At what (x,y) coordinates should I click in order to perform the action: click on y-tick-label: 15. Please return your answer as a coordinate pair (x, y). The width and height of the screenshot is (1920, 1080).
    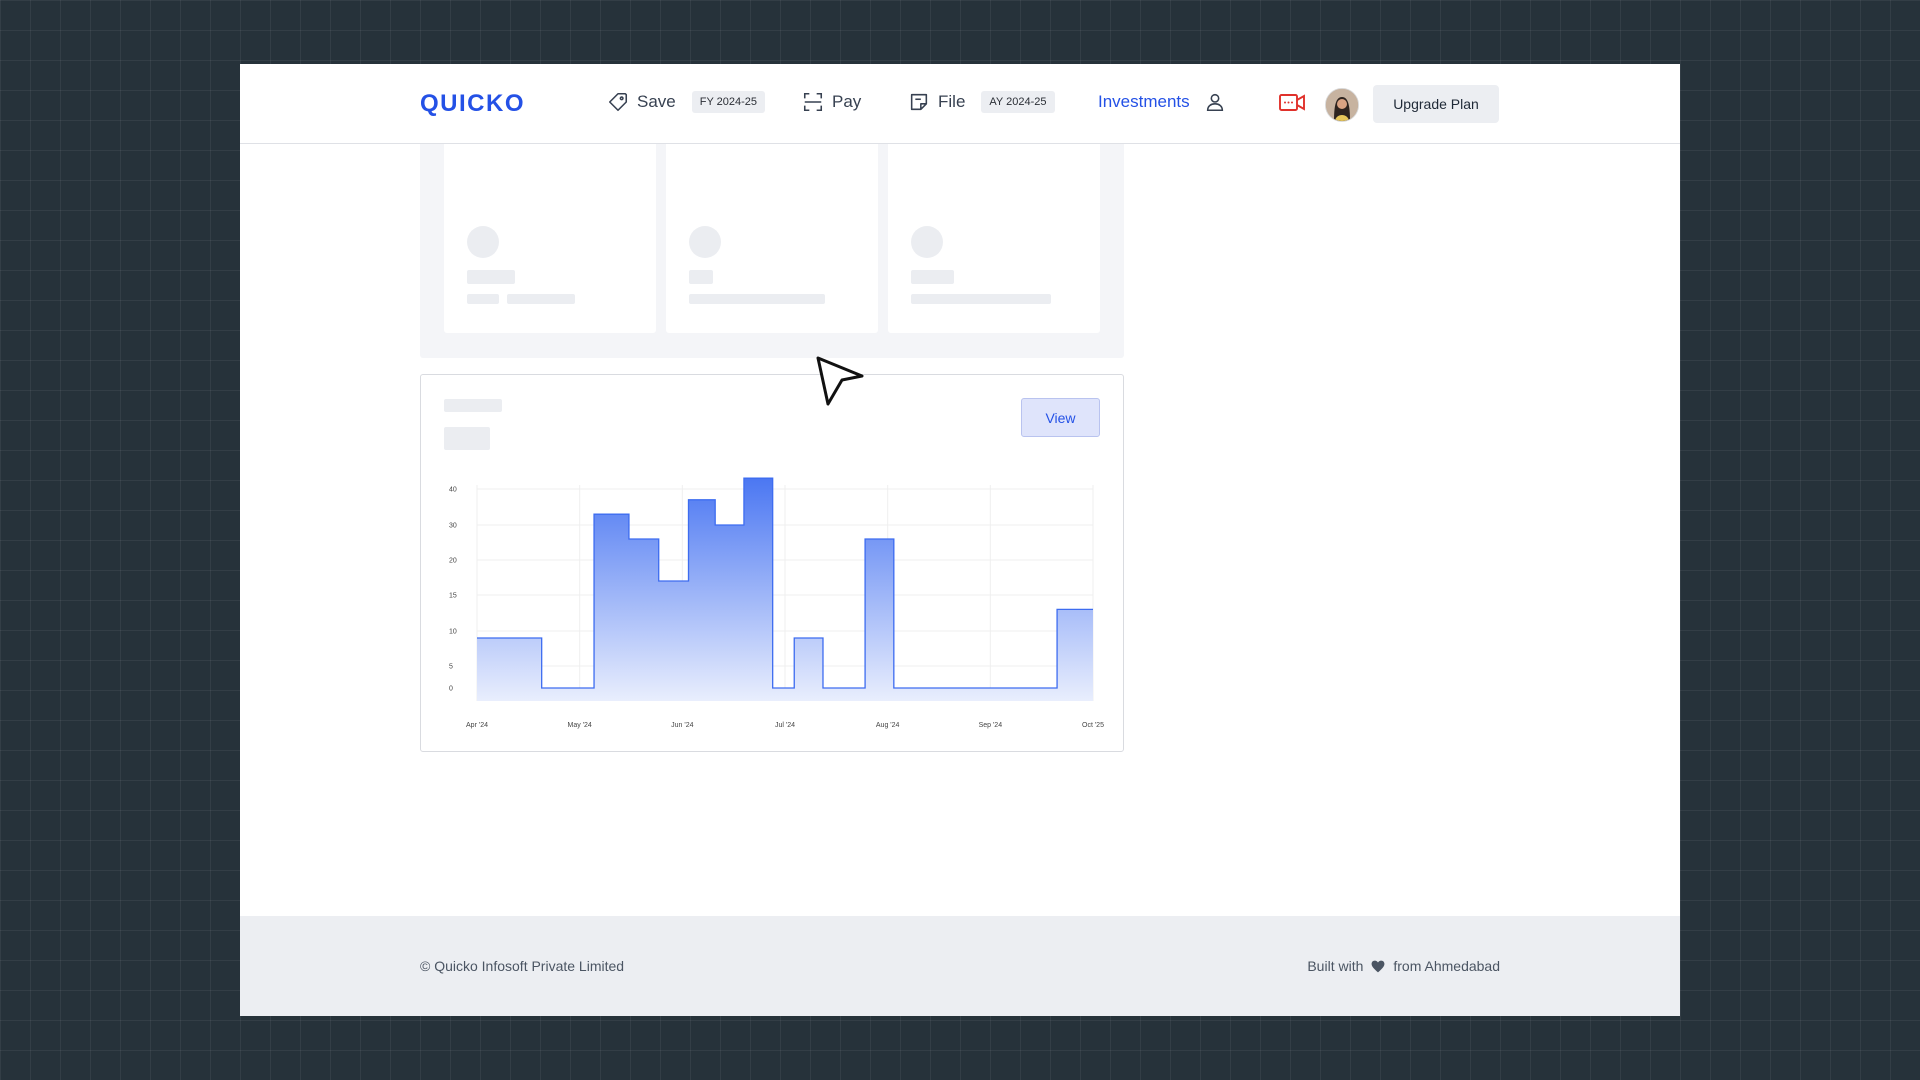
    Looking at the image, I should click on (453, 596).